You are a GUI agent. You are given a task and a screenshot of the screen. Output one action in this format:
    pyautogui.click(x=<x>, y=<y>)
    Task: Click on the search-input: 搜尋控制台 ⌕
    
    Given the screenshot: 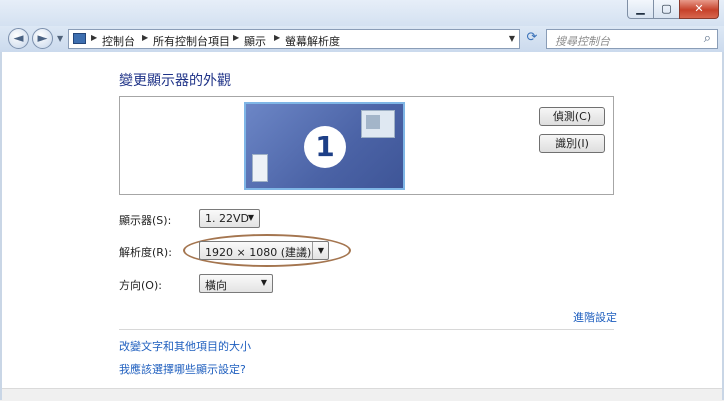 What is the action you would take?
    pyautogui.click(x=632, y=39)
    